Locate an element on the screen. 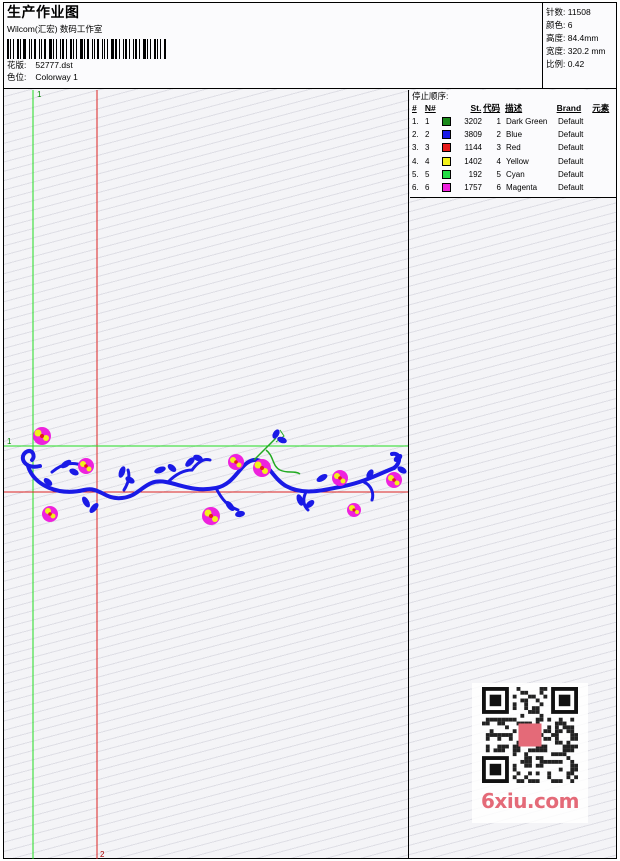  stitch-count: 针数: 11508 is located at coordinates (568, 12).